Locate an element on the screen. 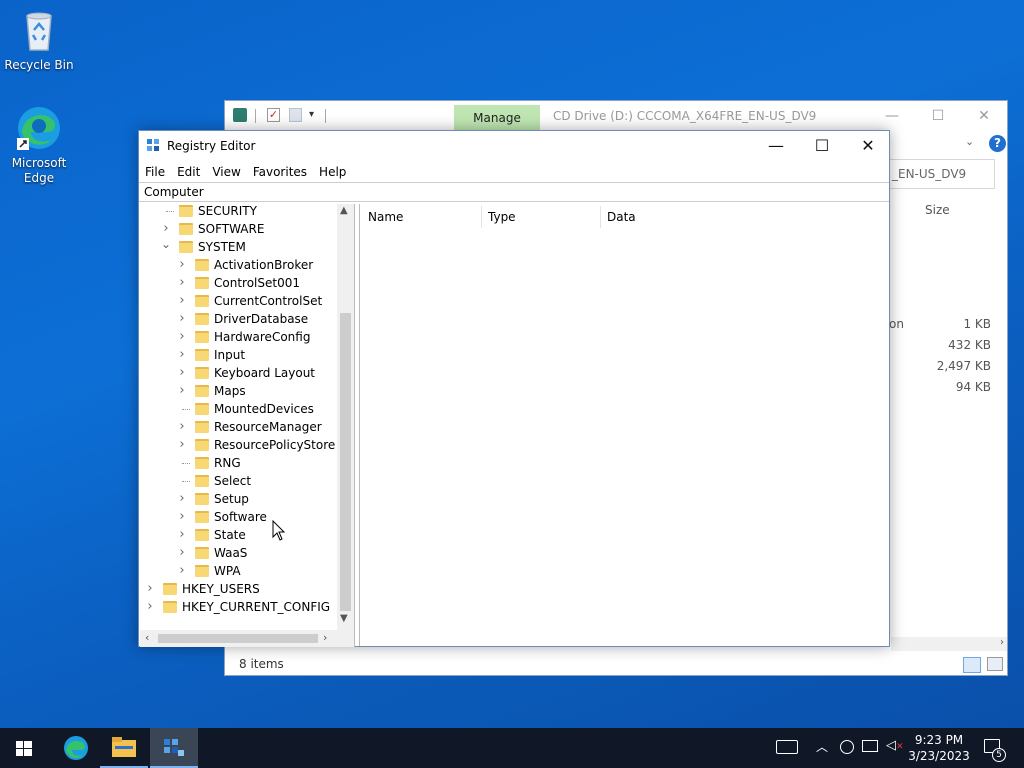 This screenshot has height=768, width=1024. expand-ribbon-icon: ⌄ is located at coordinates (969, 141).